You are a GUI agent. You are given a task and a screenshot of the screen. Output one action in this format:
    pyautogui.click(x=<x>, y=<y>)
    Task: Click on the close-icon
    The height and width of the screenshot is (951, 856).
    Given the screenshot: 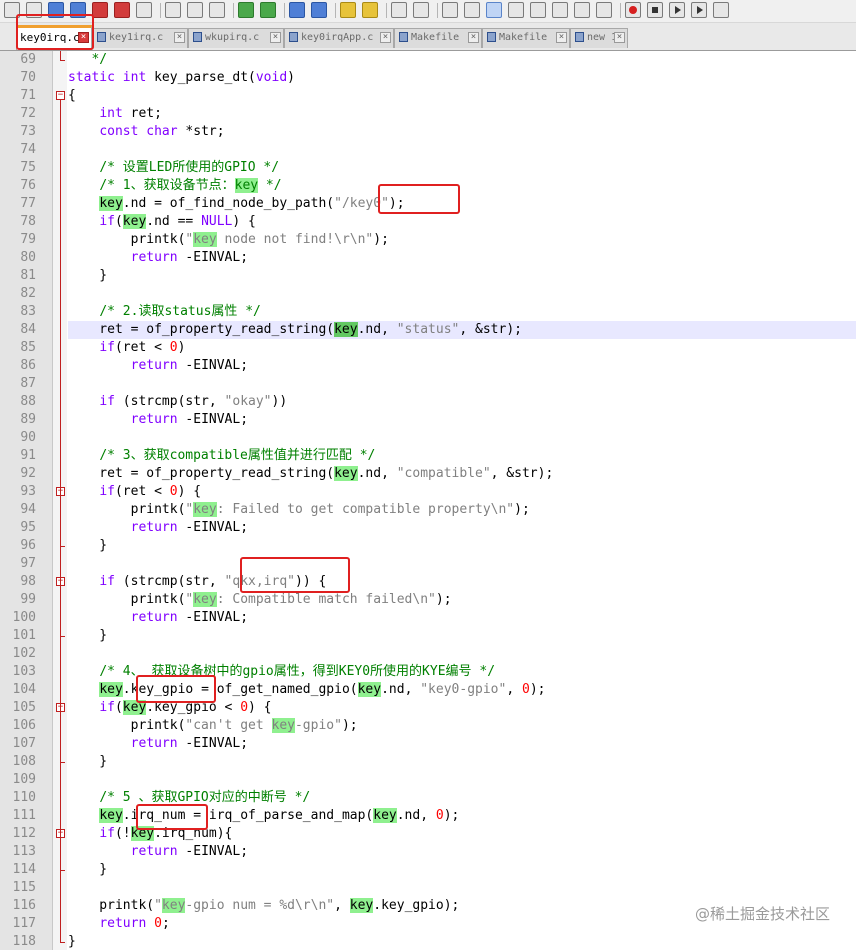 What is the action you would take?
    pyautogui.click(x=100, y=10)
    